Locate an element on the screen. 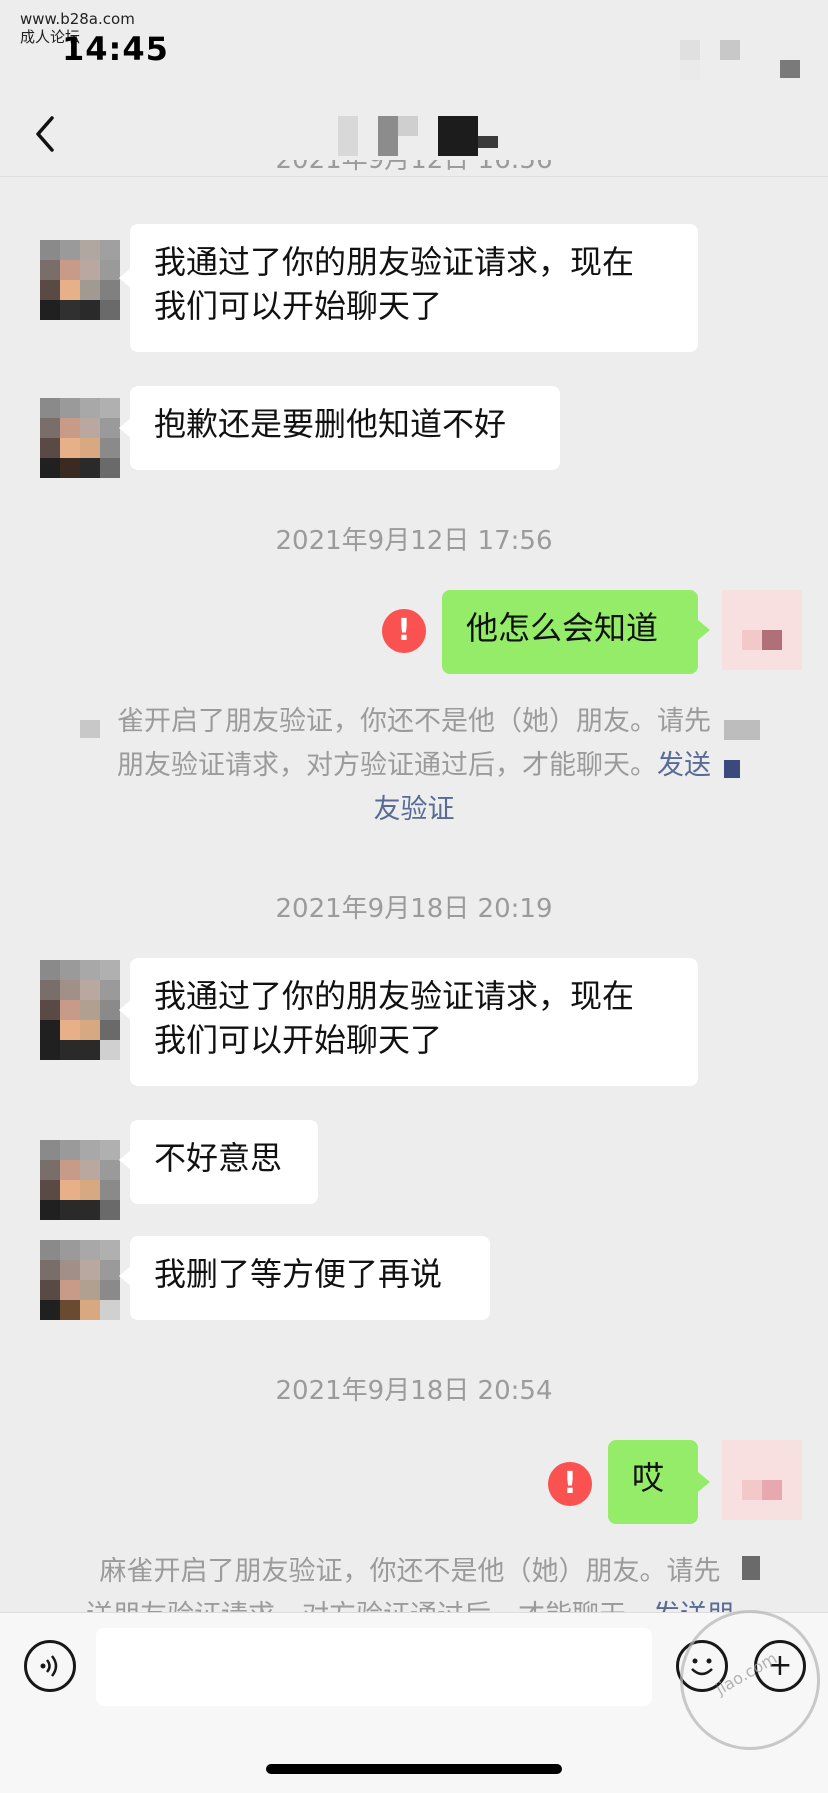  timestamp: 2021年9月18日 20:19 is located at coordinates (414, 909).